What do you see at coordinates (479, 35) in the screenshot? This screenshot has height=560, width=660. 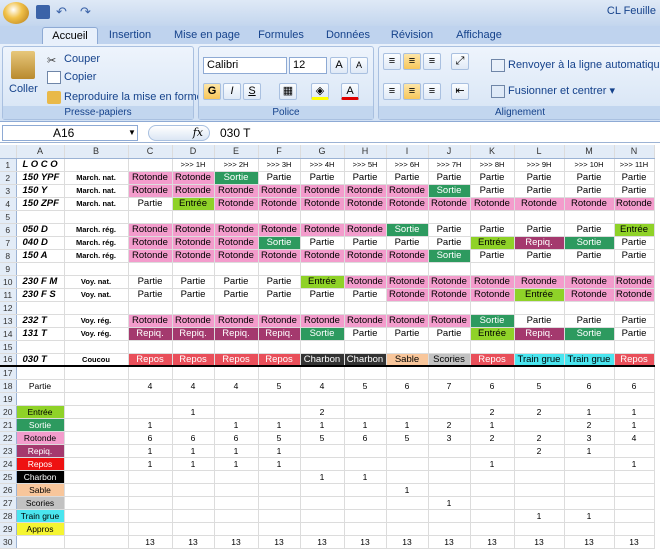 I see `tab-affichage: Affichage` at bounding box center [479, 35].